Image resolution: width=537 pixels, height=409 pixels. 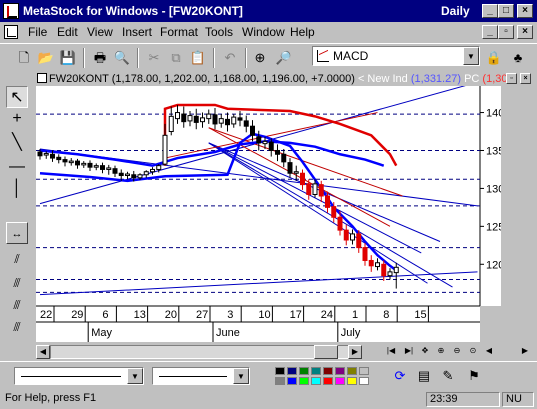 I want to click on save-icon: 💾, so click(x=68, y=58).